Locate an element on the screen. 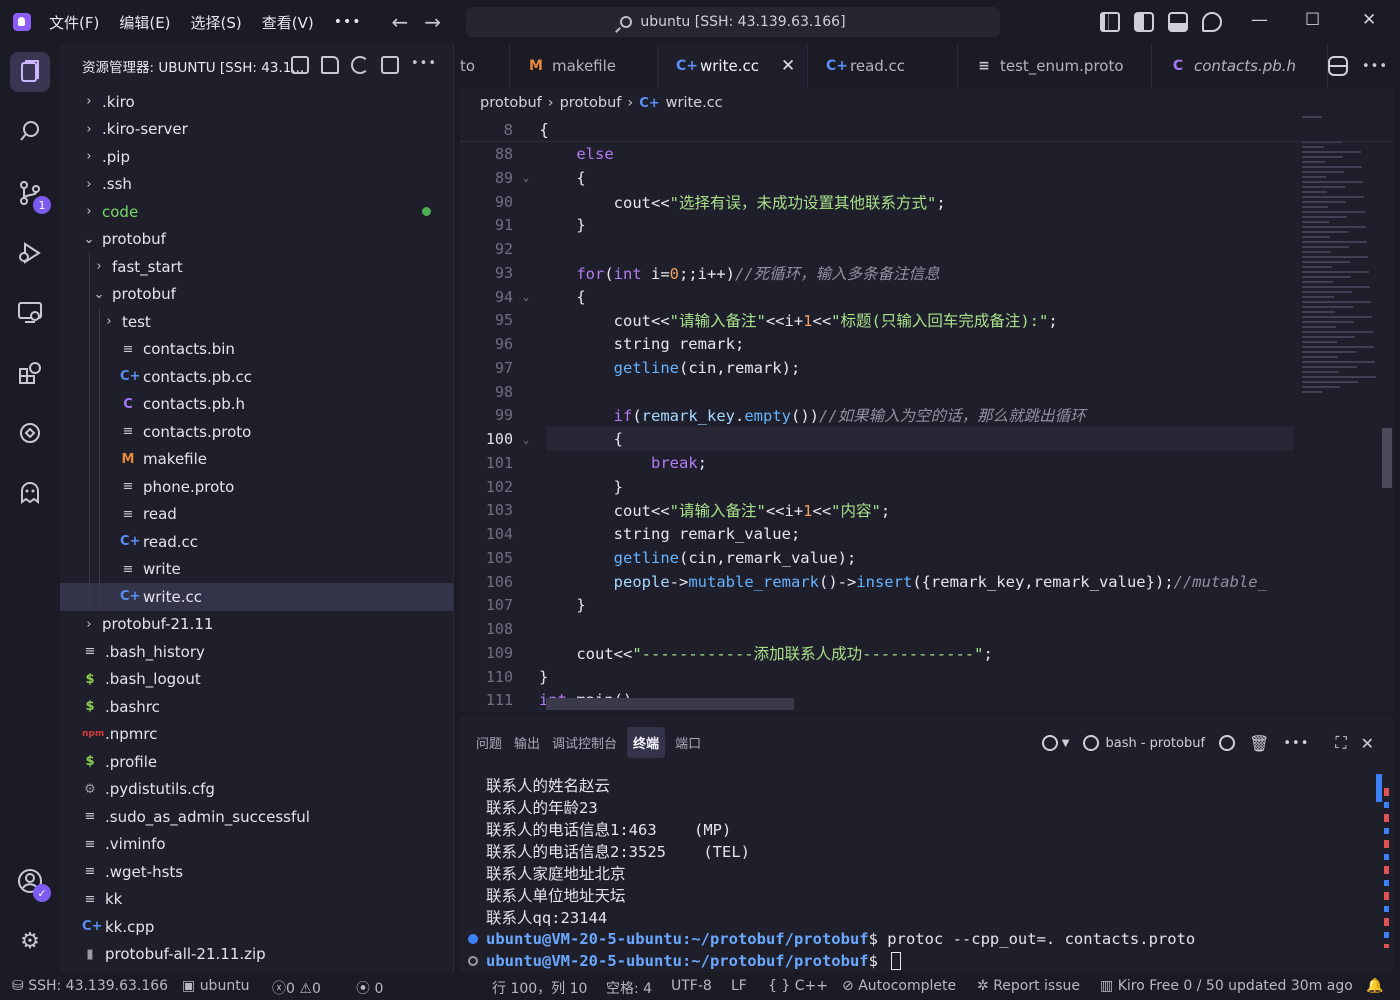 The height and width of the screenshot is (1000, 1400). remote-explorer-icon is located at coordinates (30, 313).